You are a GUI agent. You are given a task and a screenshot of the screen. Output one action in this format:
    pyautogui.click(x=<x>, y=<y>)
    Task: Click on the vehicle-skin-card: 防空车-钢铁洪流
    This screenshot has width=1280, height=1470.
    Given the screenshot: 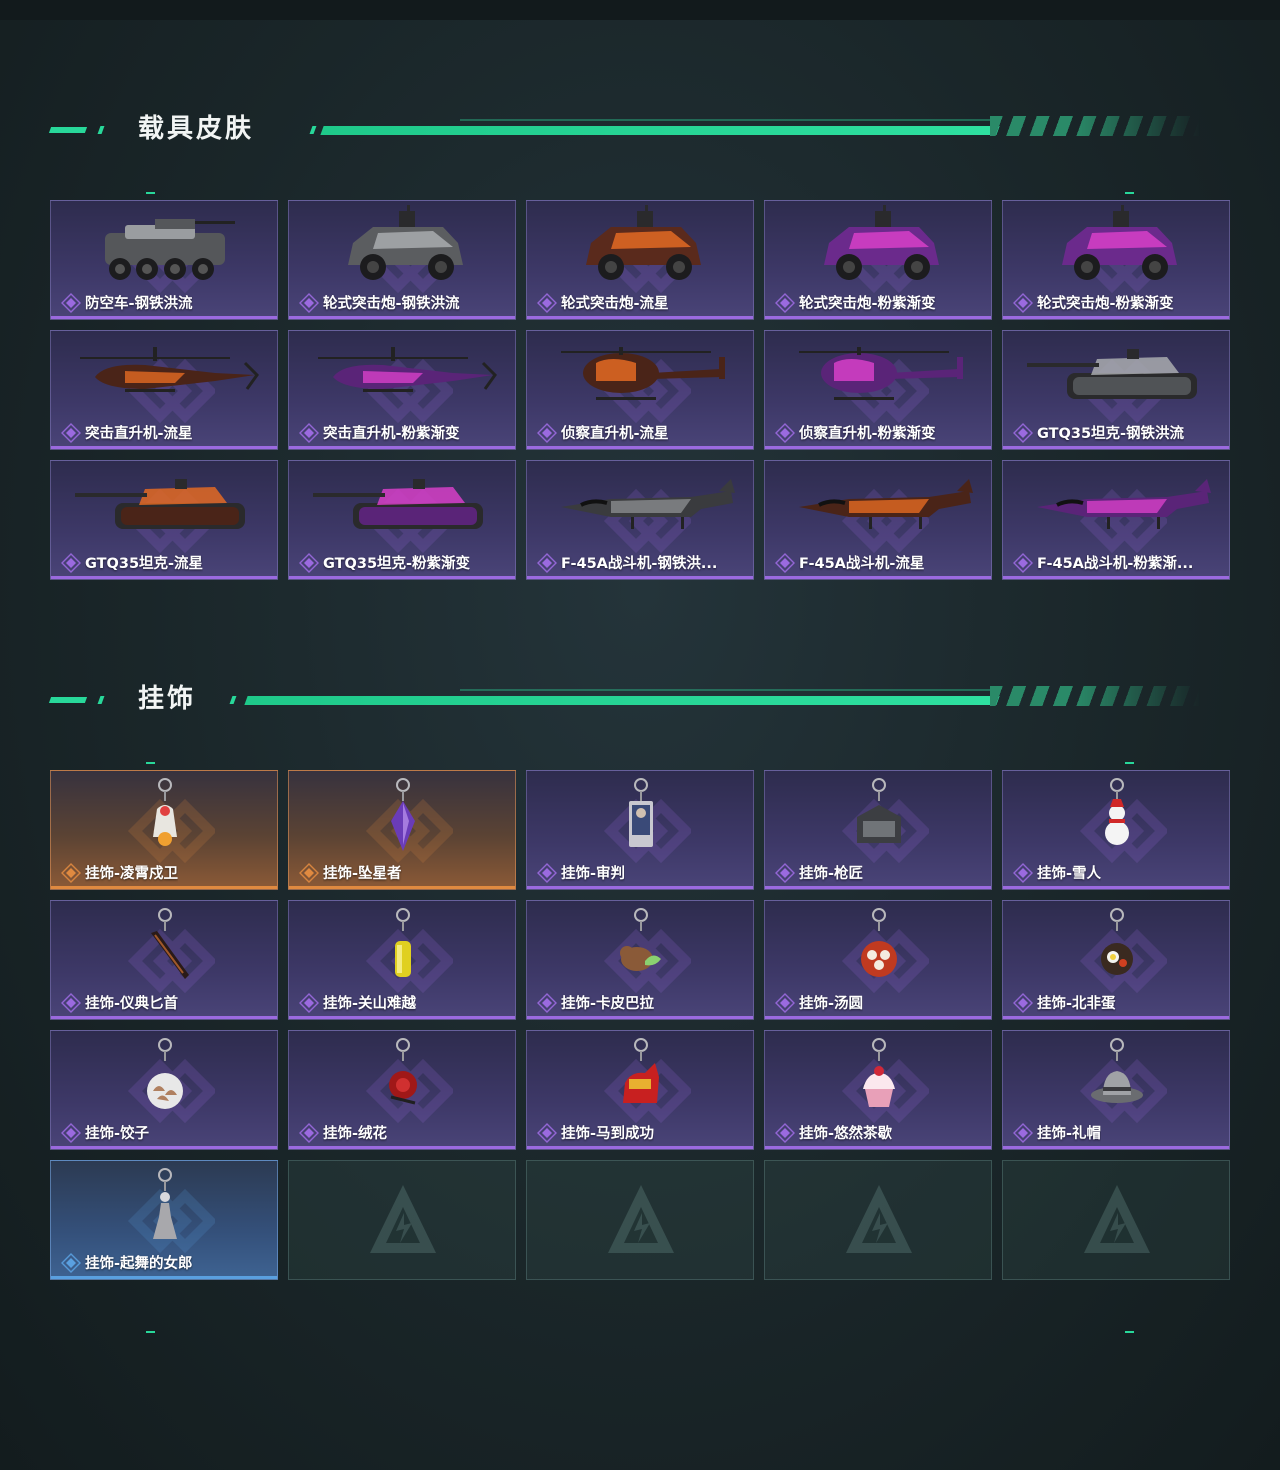 What is the action you would take?
    pyautogui.click(x=164, y=260)
    